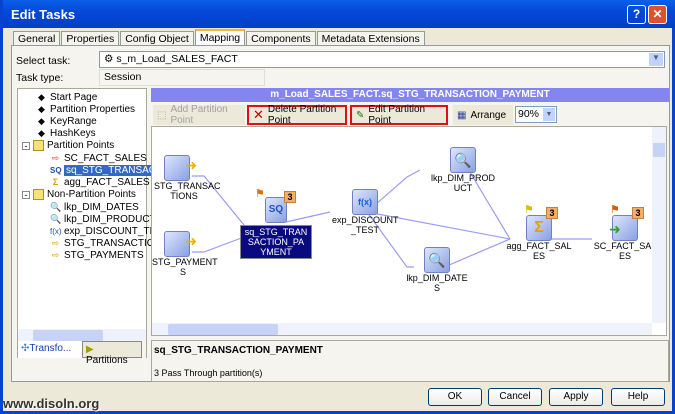 The image size is (675, 414). What do you see at coordinates (360, 115) in the screenshot?
I see `edit-pencil-icon: ✎` at bounding box center [360, 115].